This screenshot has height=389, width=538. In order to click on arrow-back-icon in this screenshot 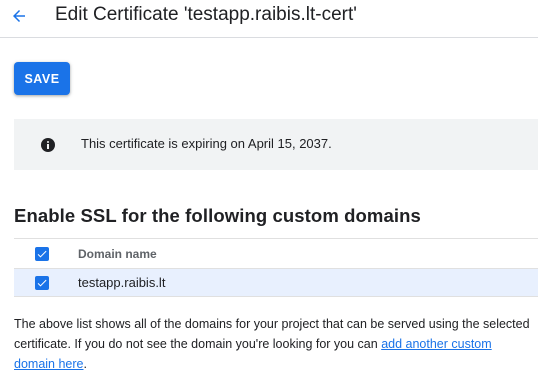, I will do `click(19, 16)`.